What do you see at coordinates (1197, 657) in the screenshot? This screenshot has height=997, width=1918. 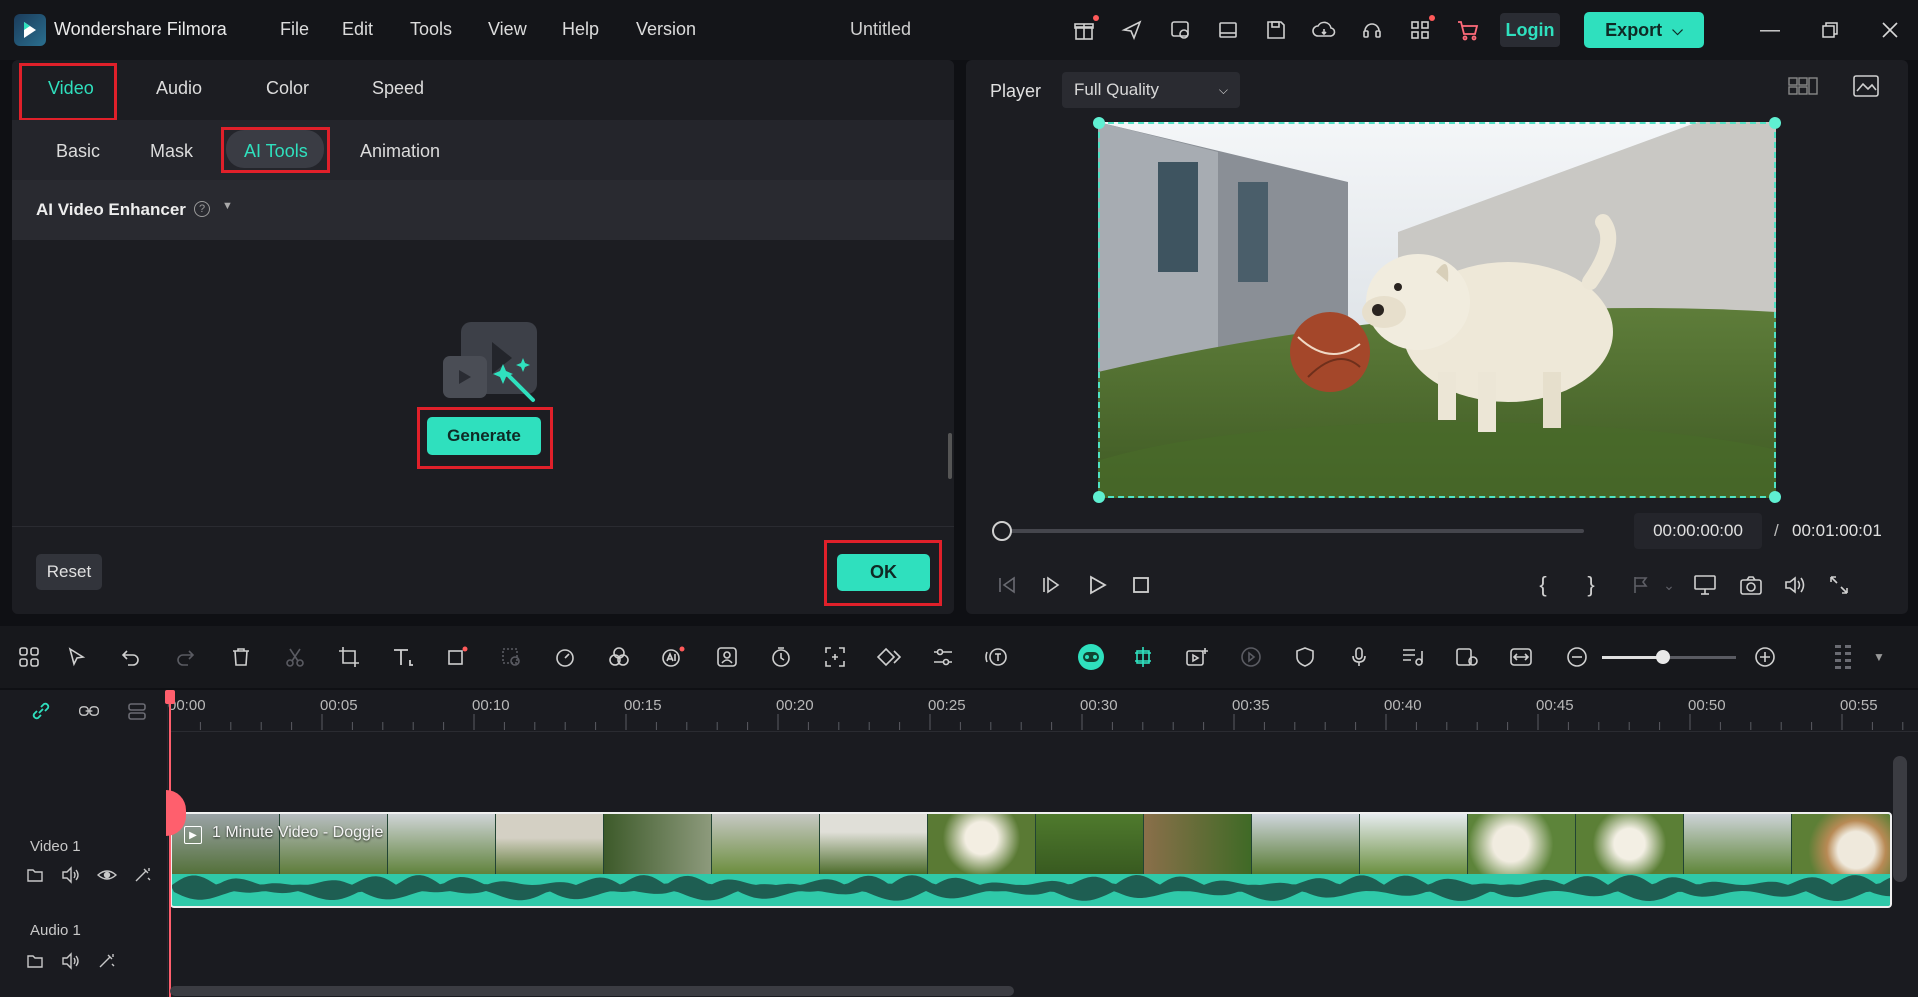 I see `add-media-icon` at bounding box center [1197, 657].